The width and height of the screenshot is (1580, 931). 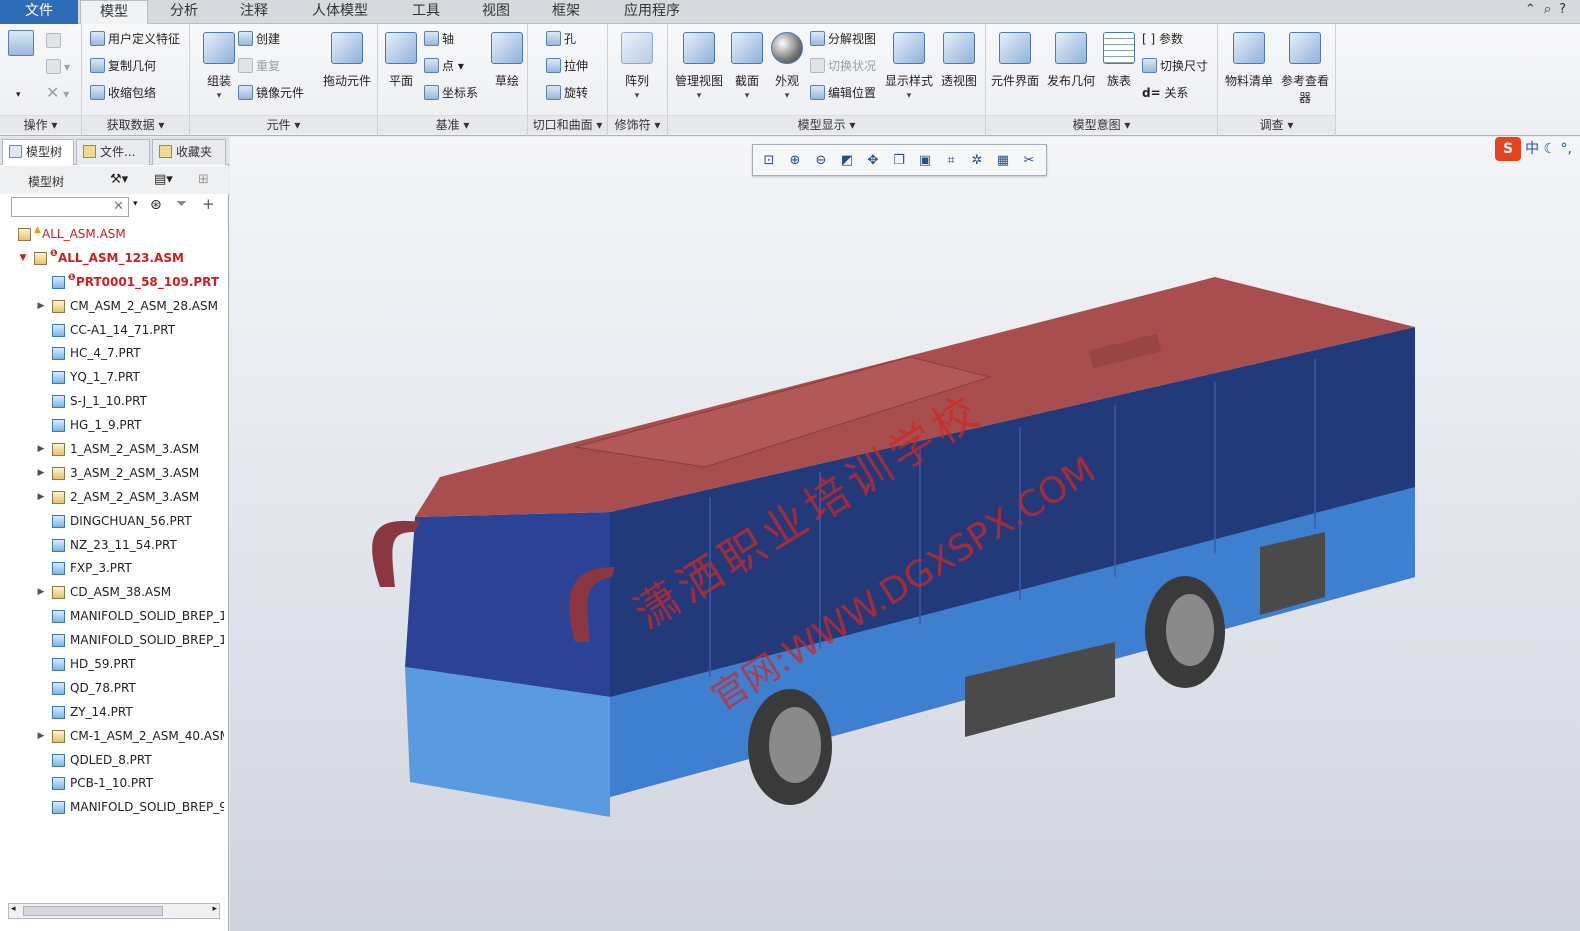 What do you see at coordinates (652, 12) in the screenshot?
I see `tab-applications: 应用程序` at bounding box center [652, 12].